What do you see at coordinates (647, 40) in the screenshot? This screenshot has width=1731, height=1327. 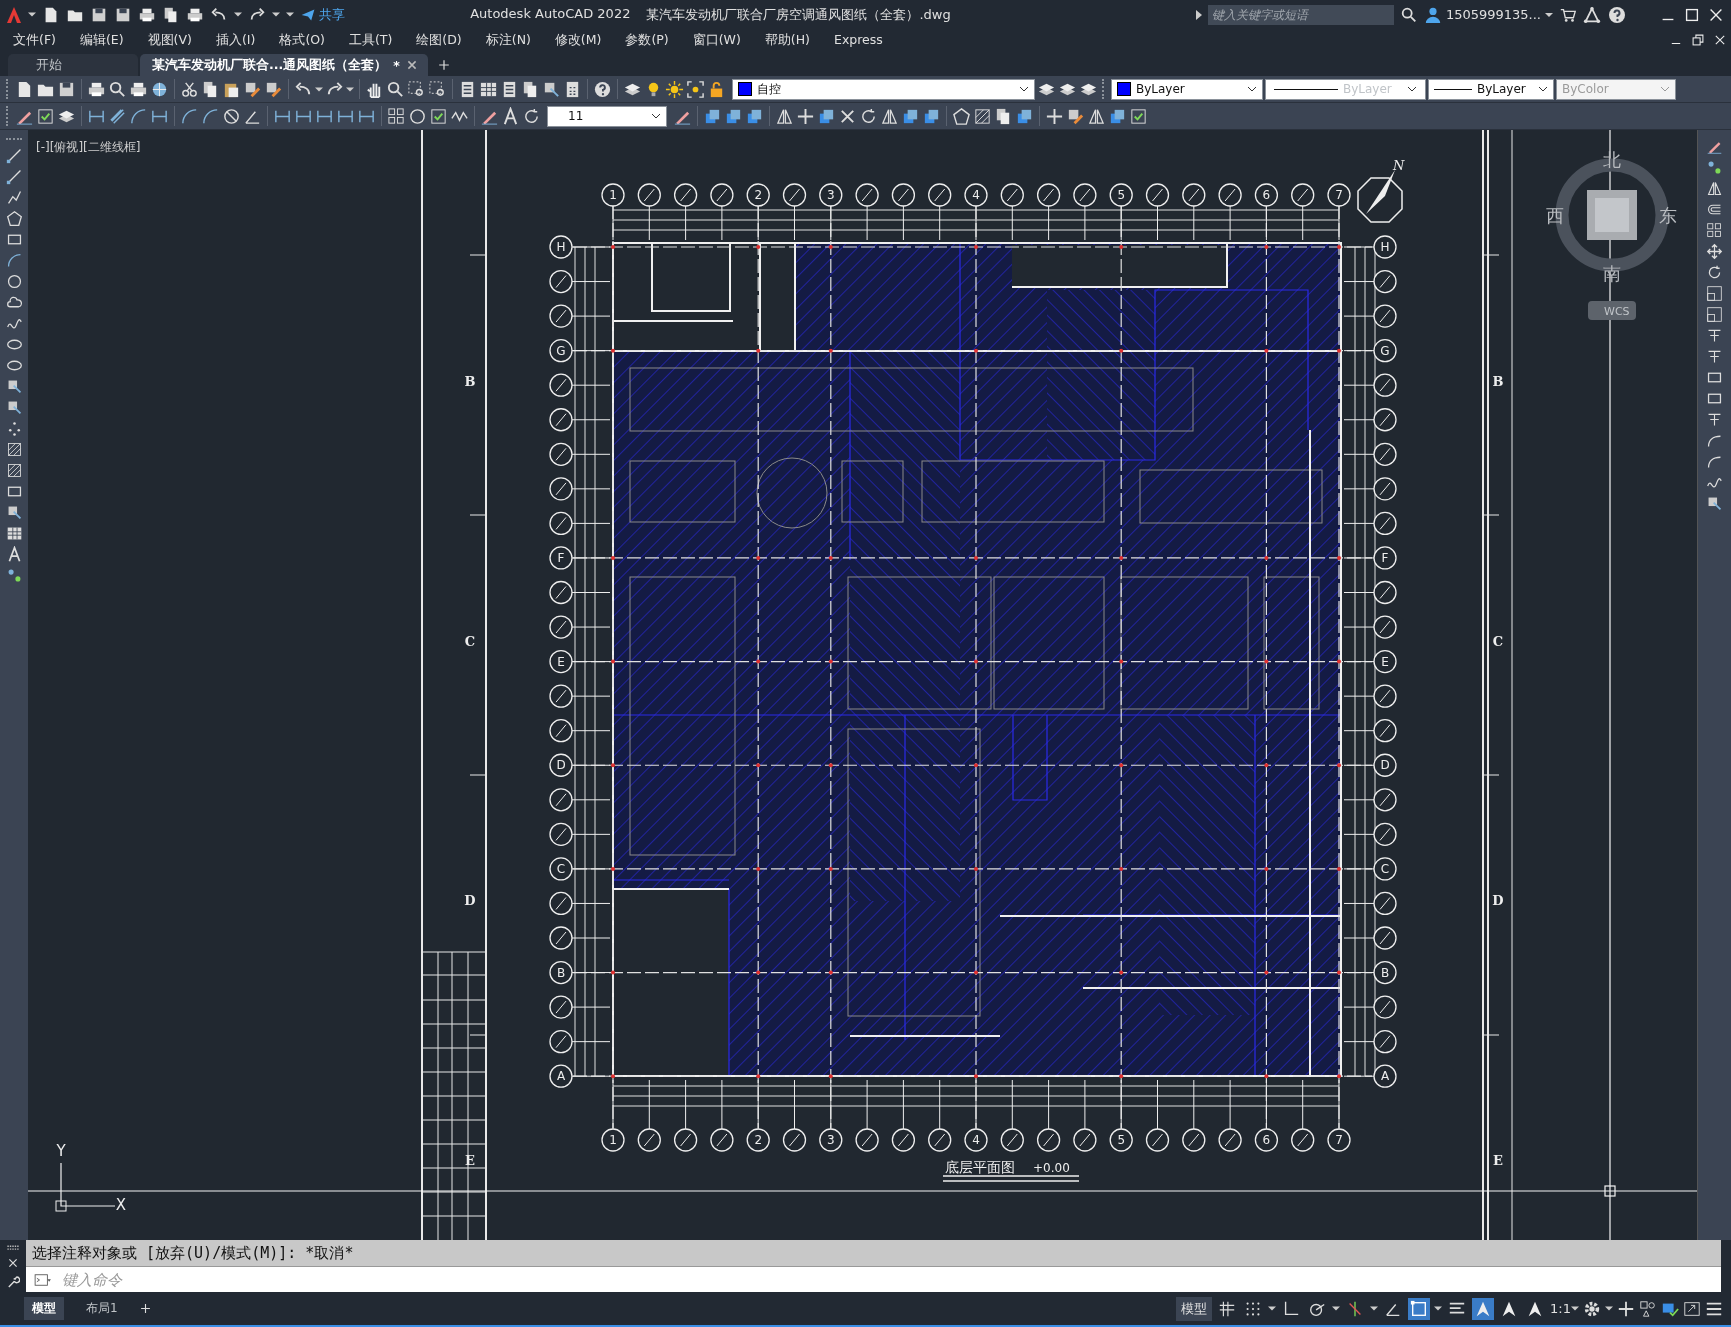 I see `menu-item: 参数(P)` at bounding box center [647, 40].